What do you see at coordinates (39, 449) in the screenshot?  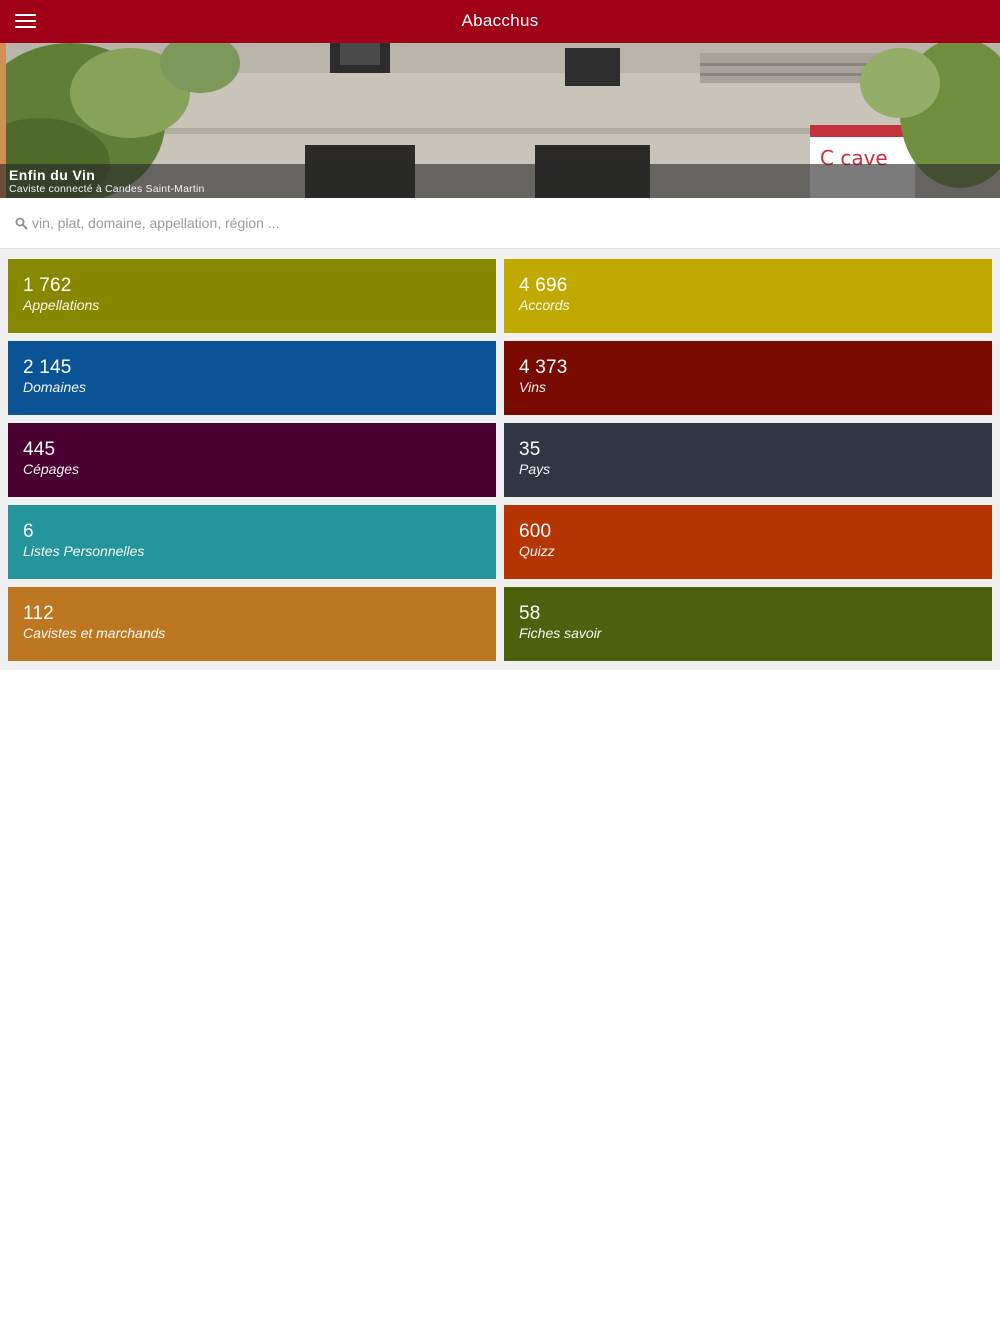 I see `tile-count: 445` at bounding box center [39, 449].